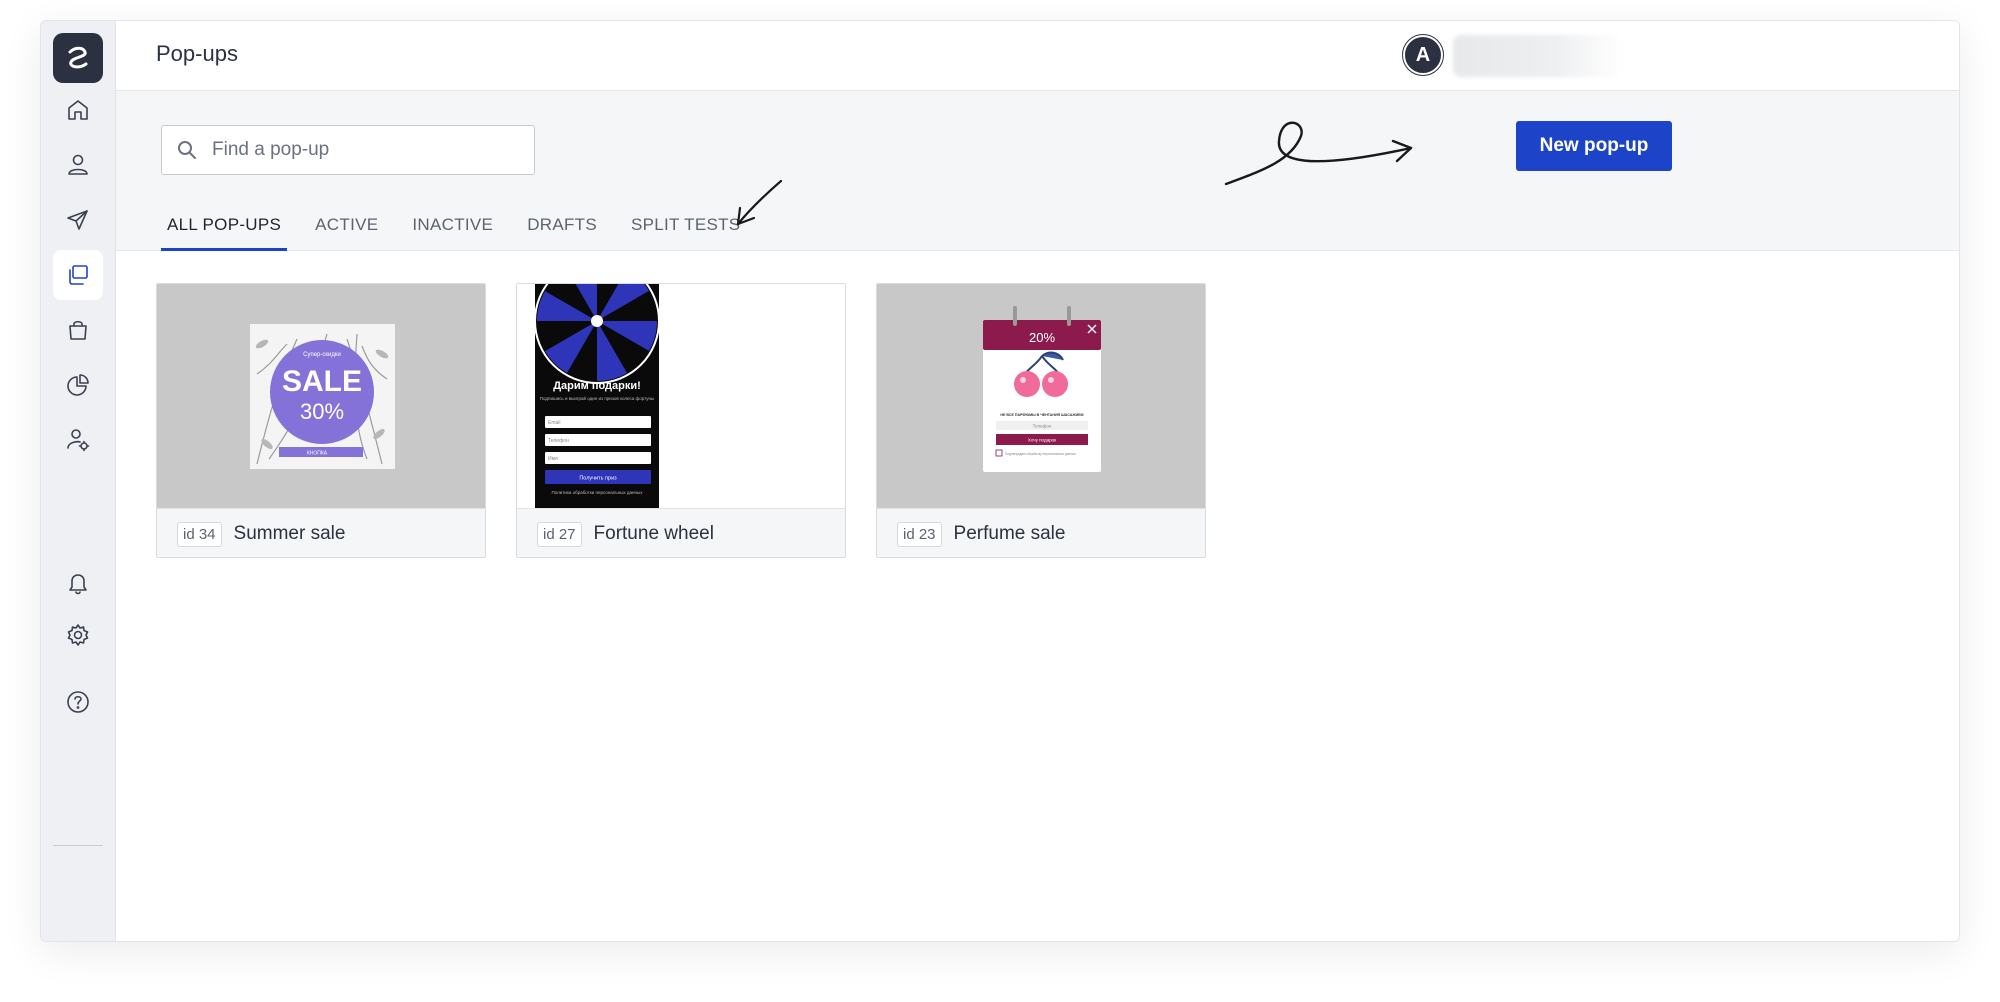 This screenshot has height=1002, width=2000. I want to click on sidebar-item-analytics, so click(78, 385).